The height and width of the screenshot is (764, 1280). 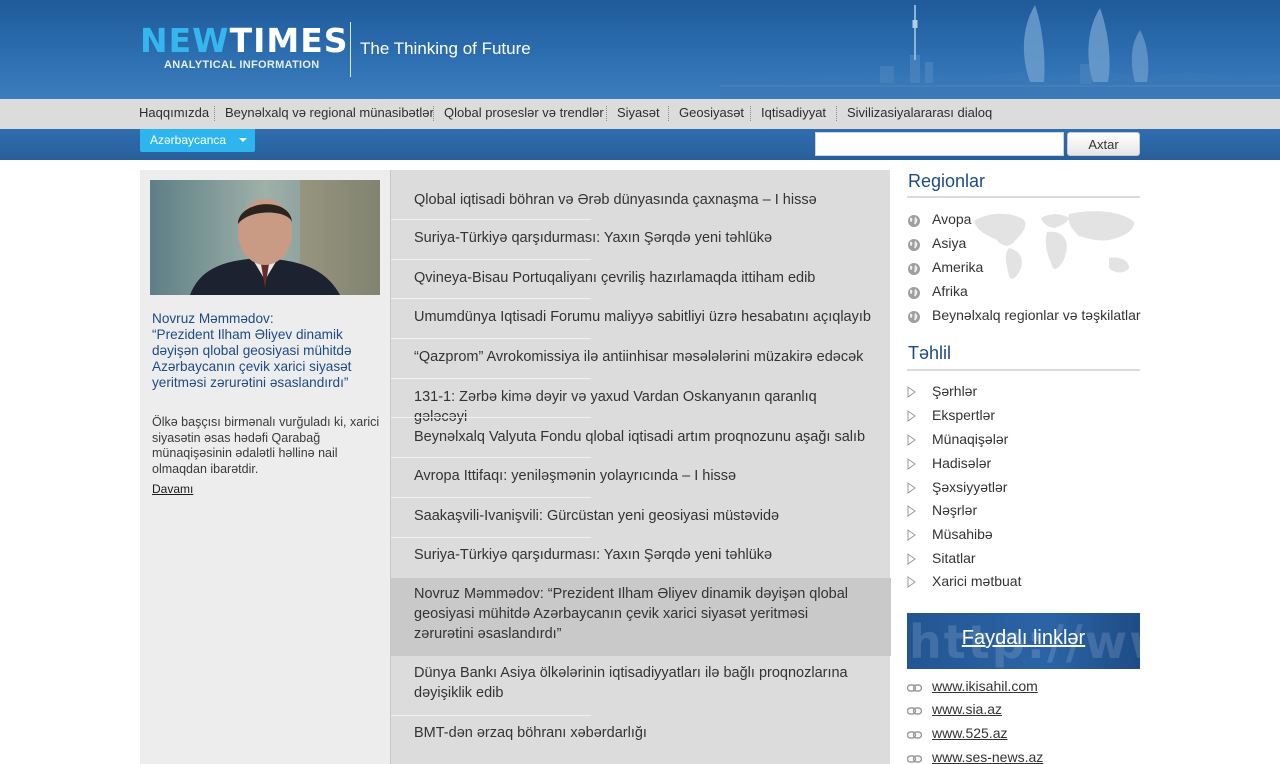 What do you see at coordinates (1103, 144) in the screenshot?
I see `search-button: Axtar` at bounding box center [1103, 144].